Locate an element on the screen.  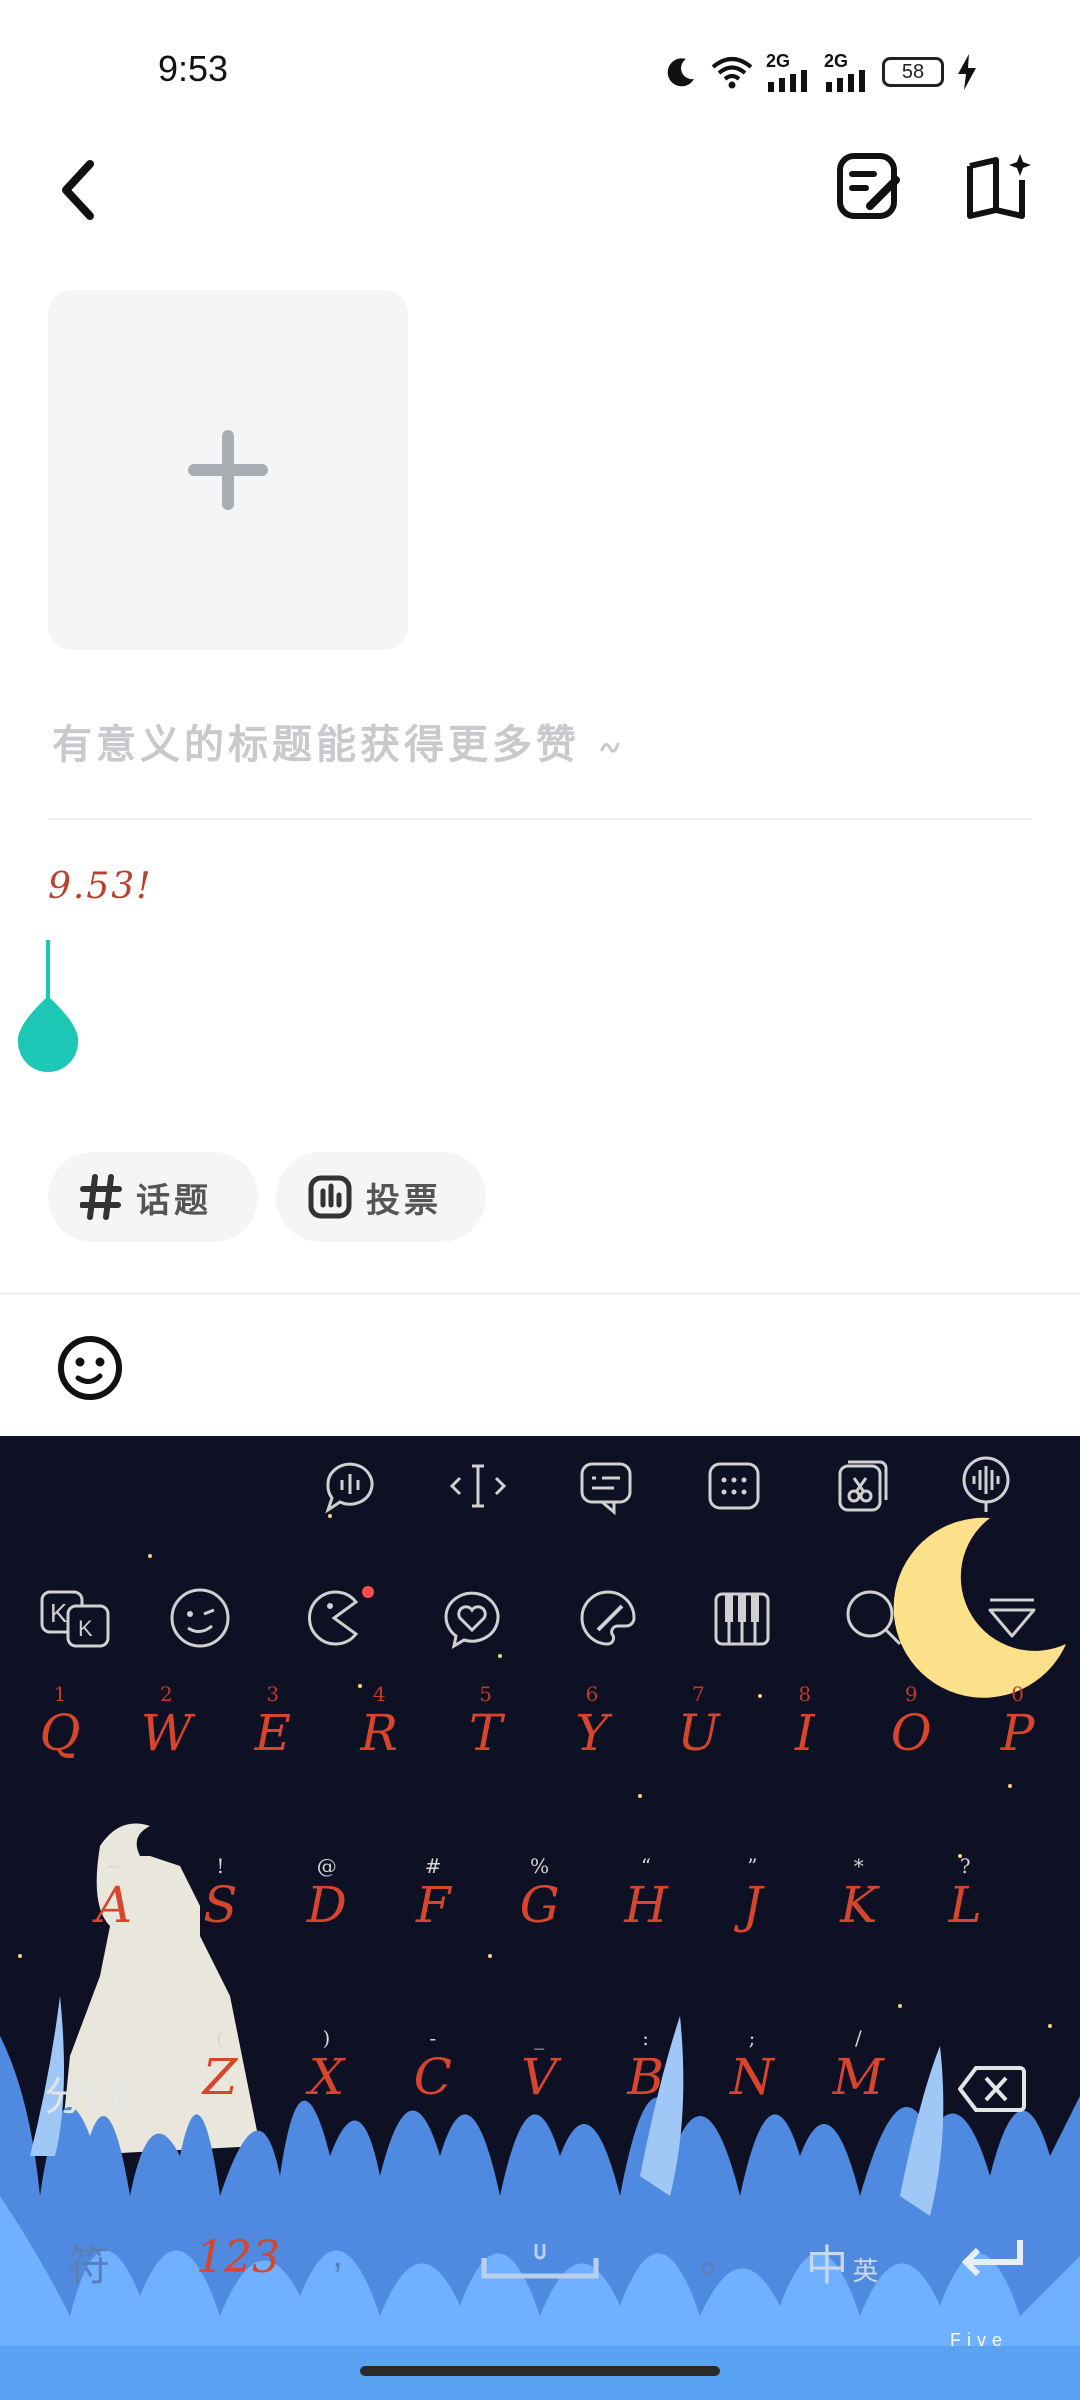
key-x: ) X is located at coordinates (326, 2086).